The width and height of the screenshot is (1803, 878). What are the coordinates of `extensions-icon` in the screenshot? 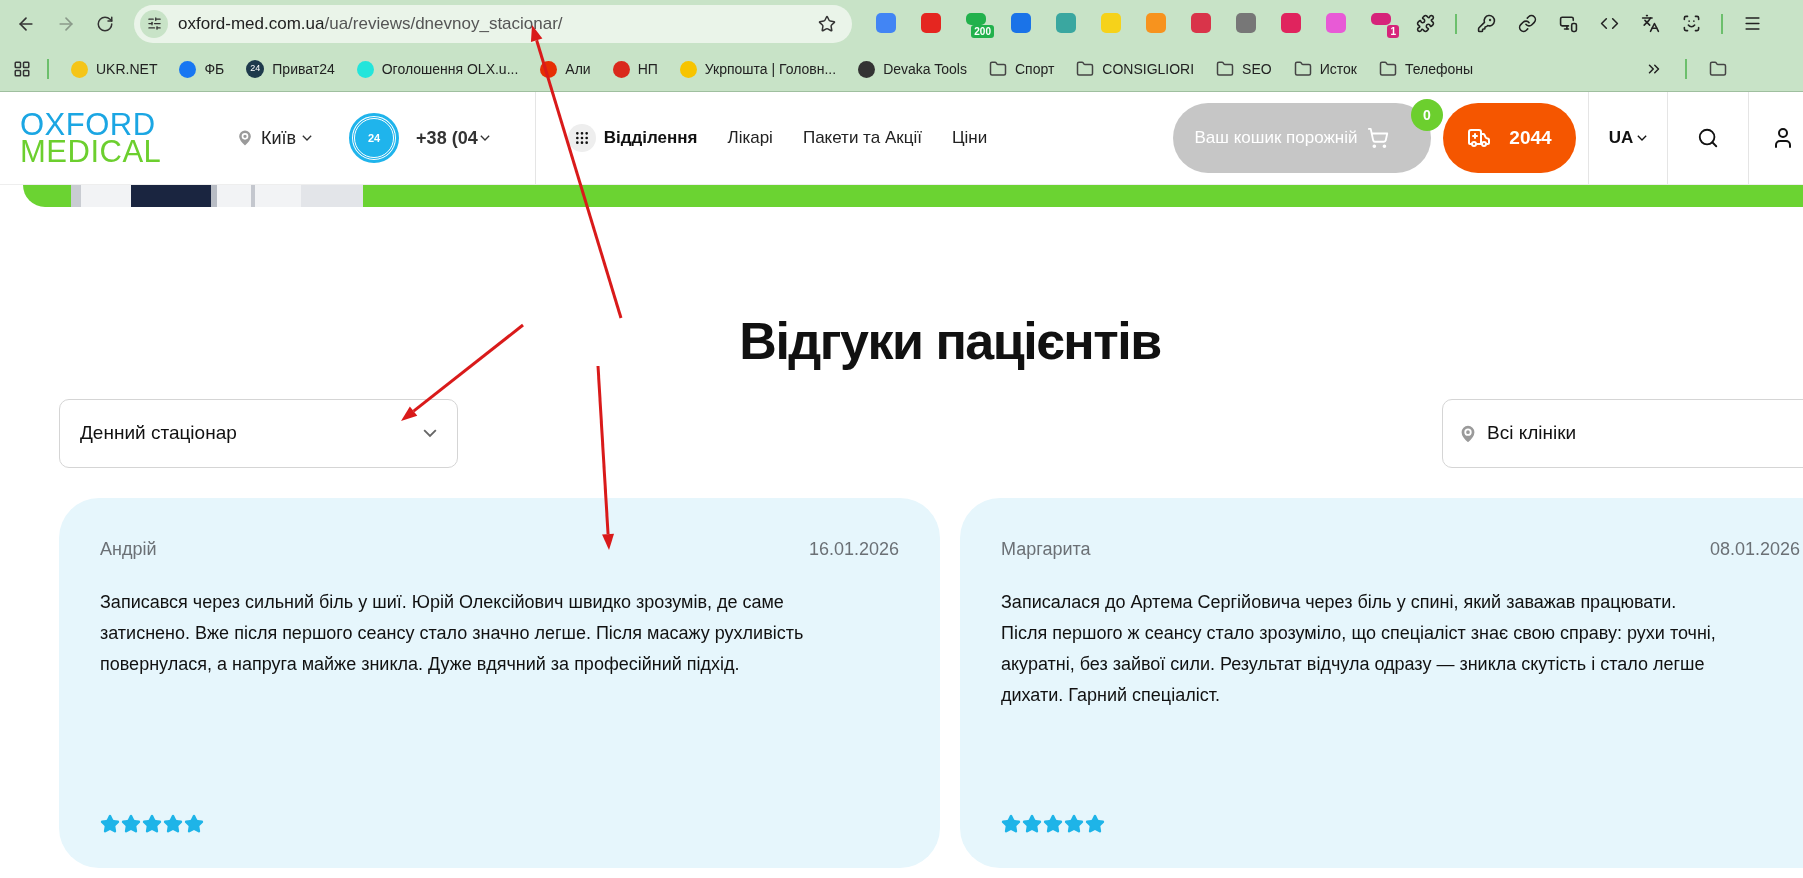 It's located at (1425, 23).